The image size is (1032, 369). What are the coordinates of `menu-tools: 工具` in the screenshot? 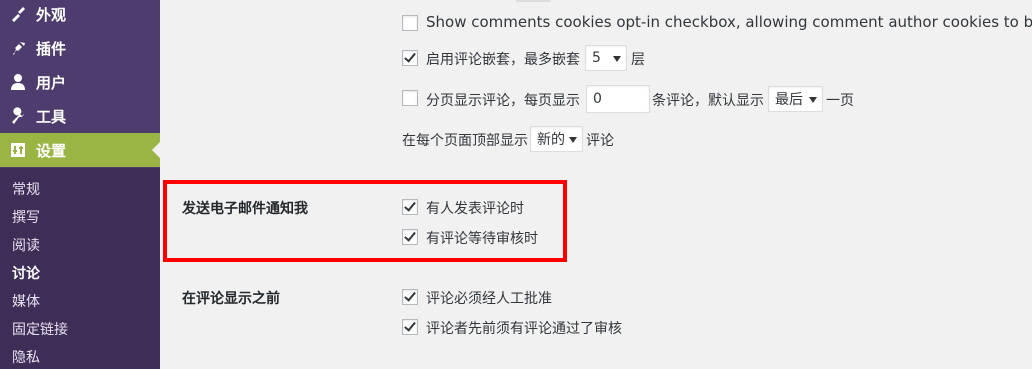 It's located at (80, 116).